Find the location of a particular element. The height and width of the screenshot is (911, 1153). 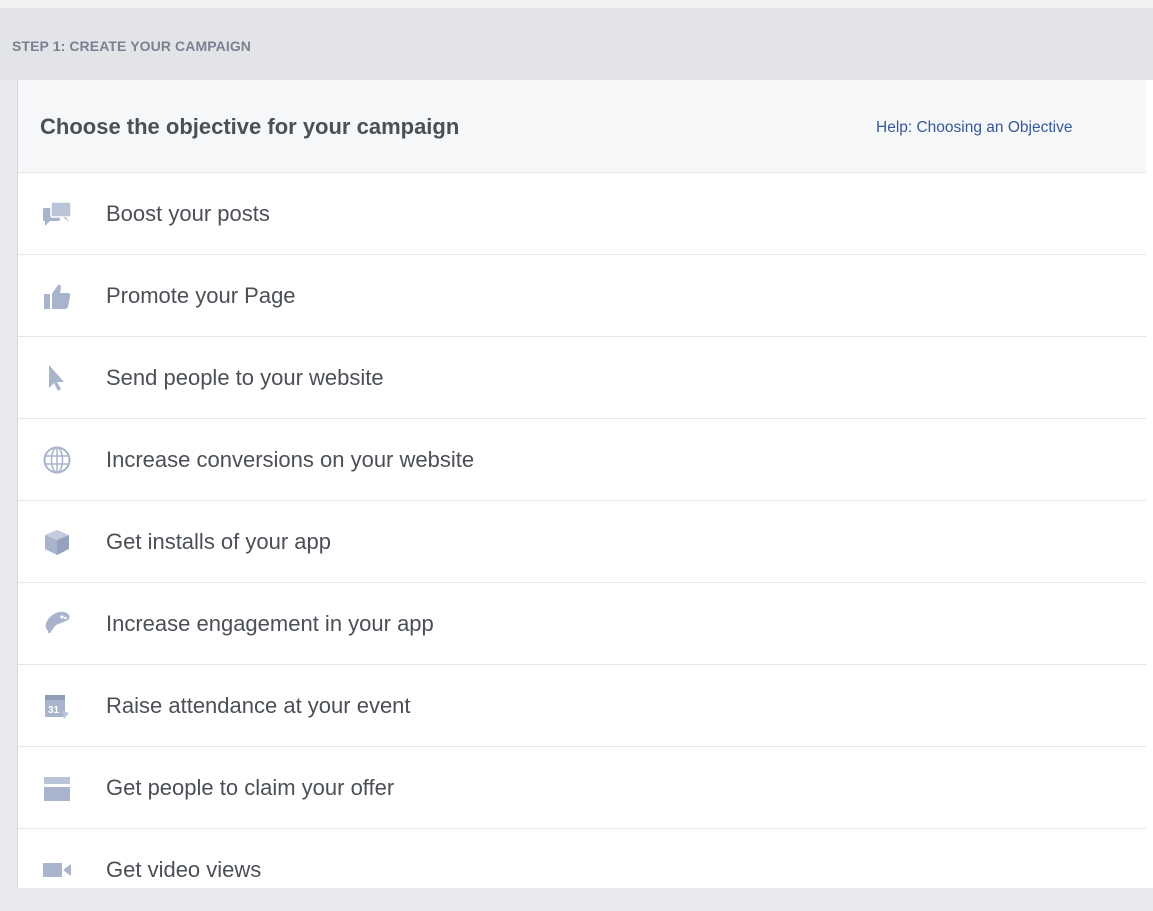

calendar-icon: 31 is located at coordinates (57, 706).